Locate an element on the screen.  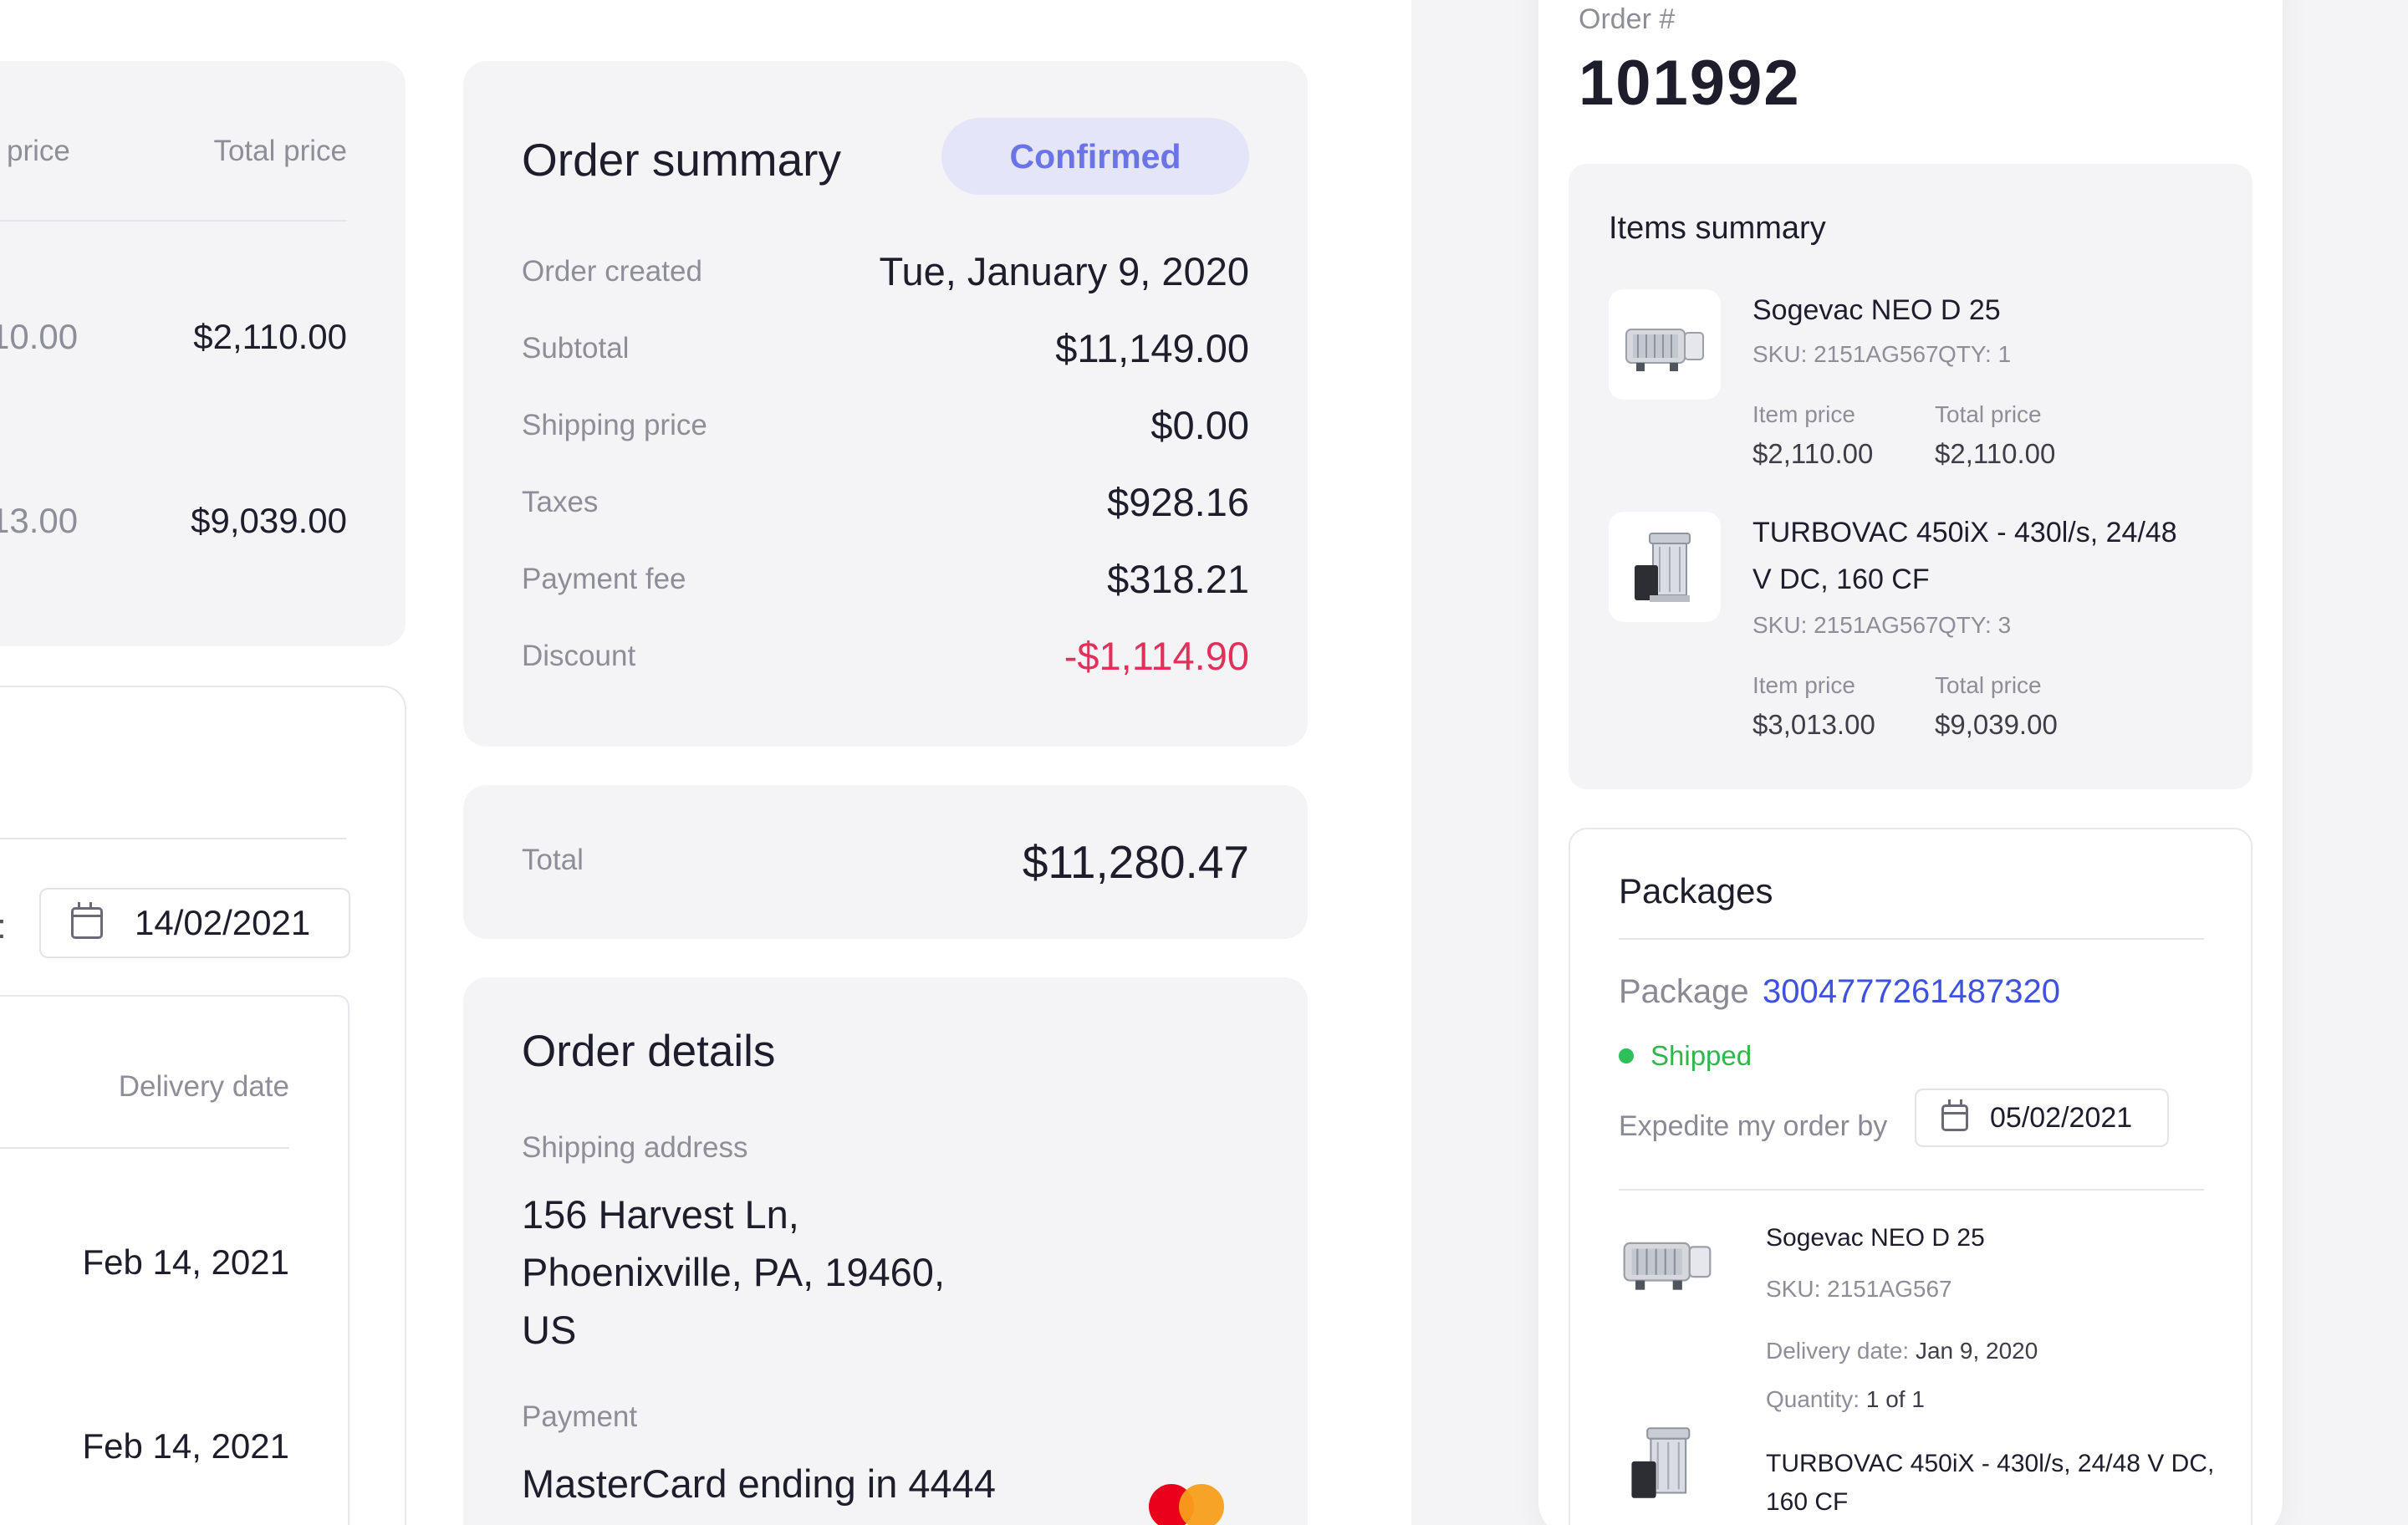
quantity-value: 1 of 1 is located at coordinates (1895, 1399).